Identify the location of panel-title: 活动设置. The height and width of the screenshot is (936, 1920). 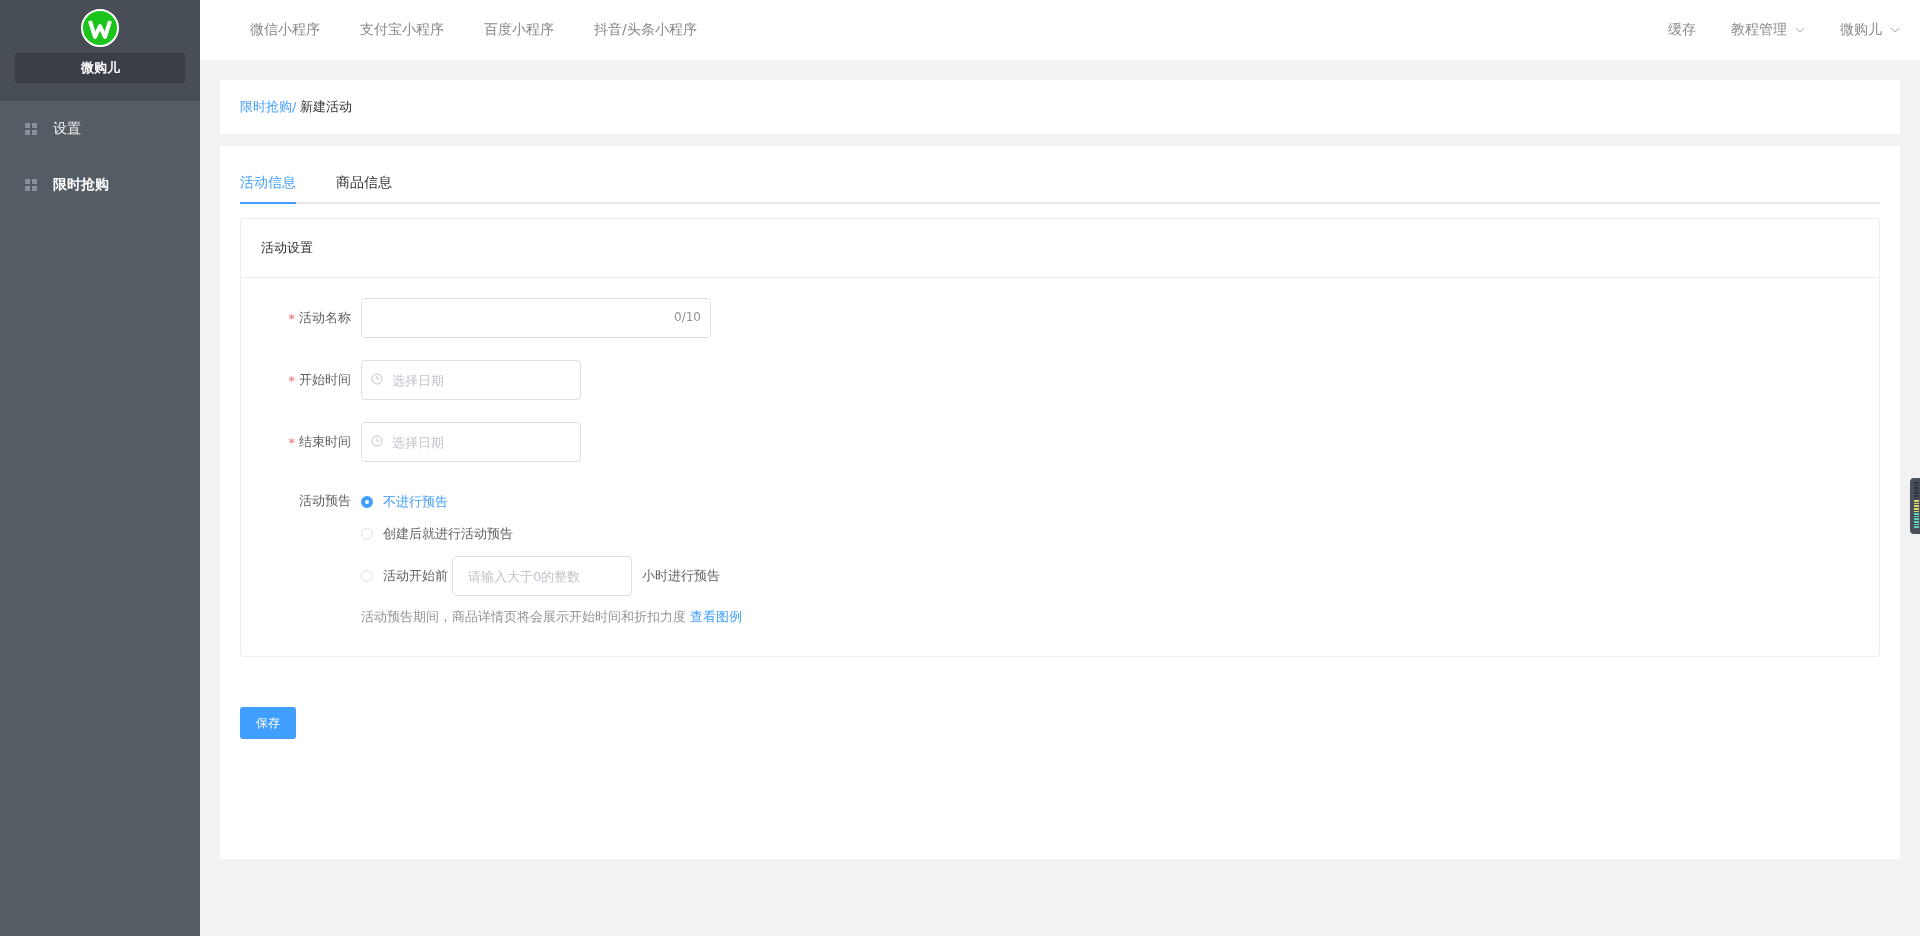
(1060, 248).